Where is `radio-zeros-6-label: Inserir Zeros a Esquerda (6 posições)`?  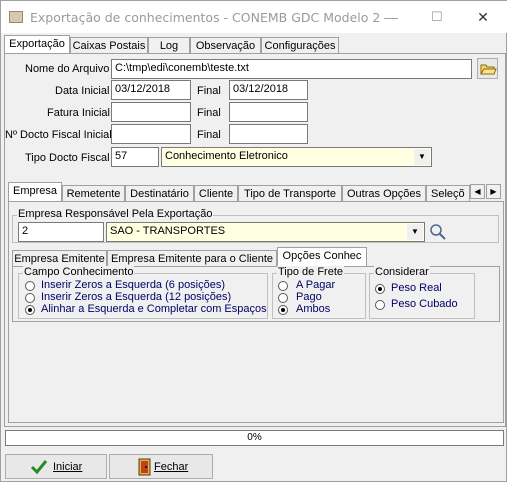 radio-zeros-6-label: Inserir Zeros a Esquerda (6 posições) is located at coordinates (133, 285).